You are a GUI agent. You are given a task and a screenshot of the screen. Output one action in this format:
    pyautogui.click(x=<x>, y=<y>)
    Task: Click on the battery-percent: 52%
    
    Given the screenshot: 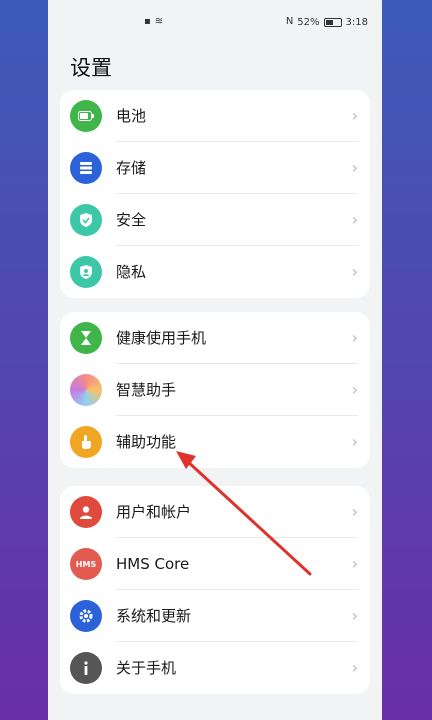 What is the action you would take?
    pyautogui.click(x=308, y=22)
    